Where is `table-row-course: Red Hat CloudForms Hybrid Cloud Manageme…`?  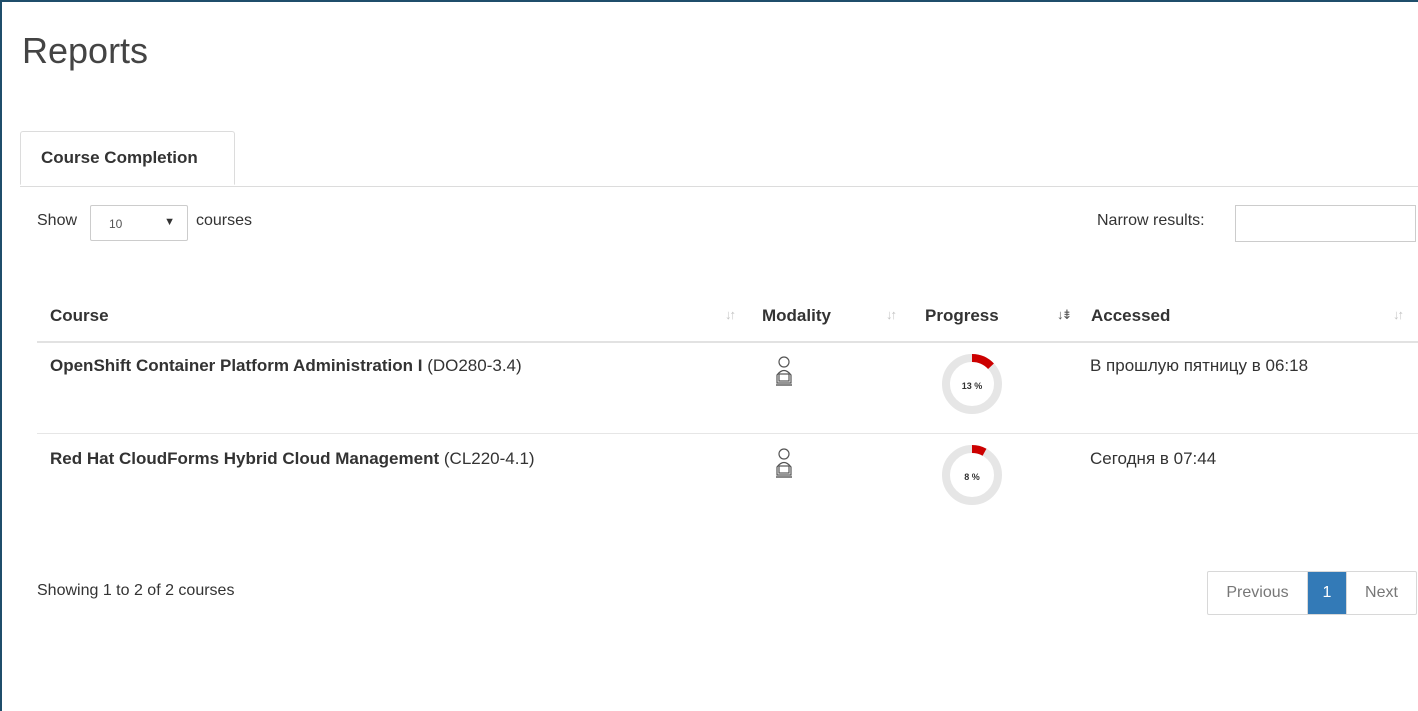
table-row-course: Red Hat CloudForms Hybrid Cloud Manageme… is located at coordinates (292, 459).